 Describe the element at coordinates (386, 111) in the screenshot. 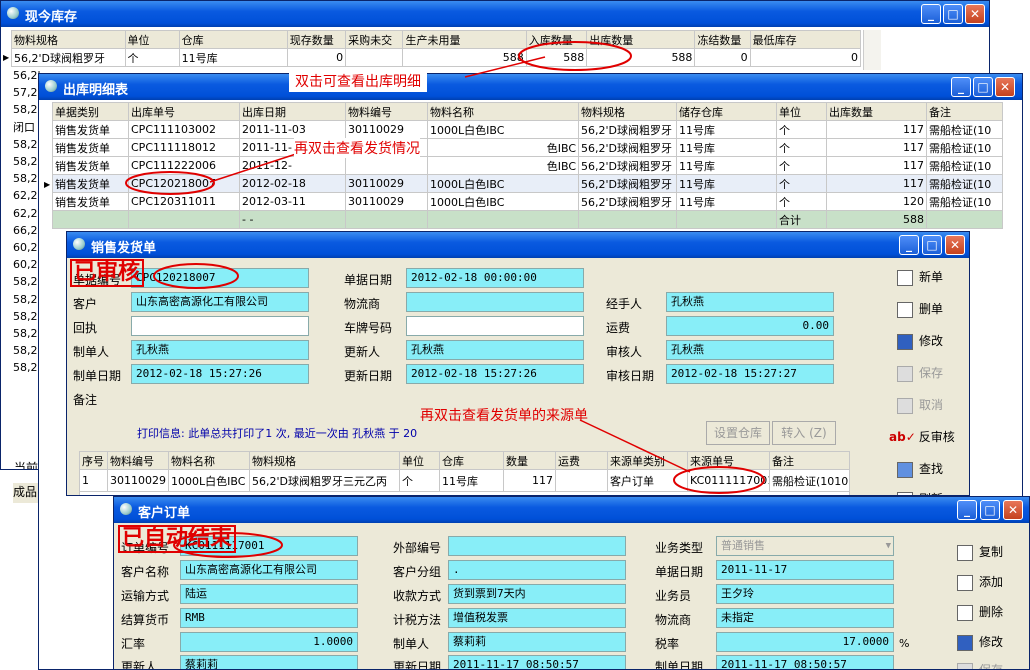

I see `col-header: 物料编号` at that location.